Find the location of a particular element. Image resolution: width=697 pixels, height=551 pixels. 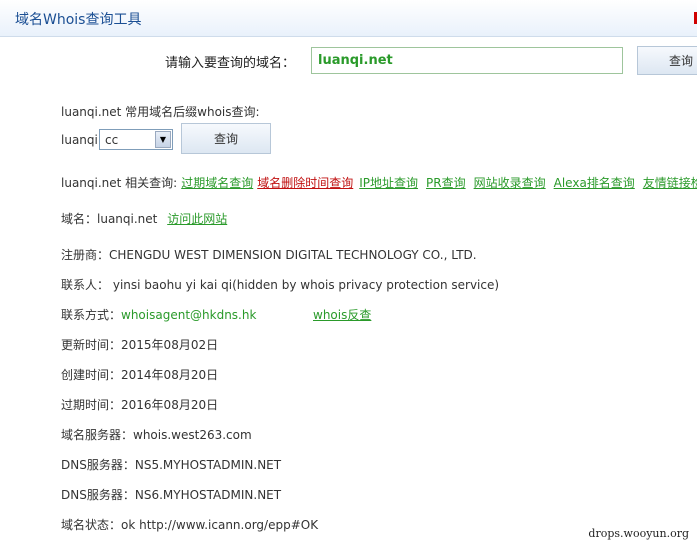

domain-status-value: ok http://www.icann.org/epp#OK is located at coordinates (220, 525).